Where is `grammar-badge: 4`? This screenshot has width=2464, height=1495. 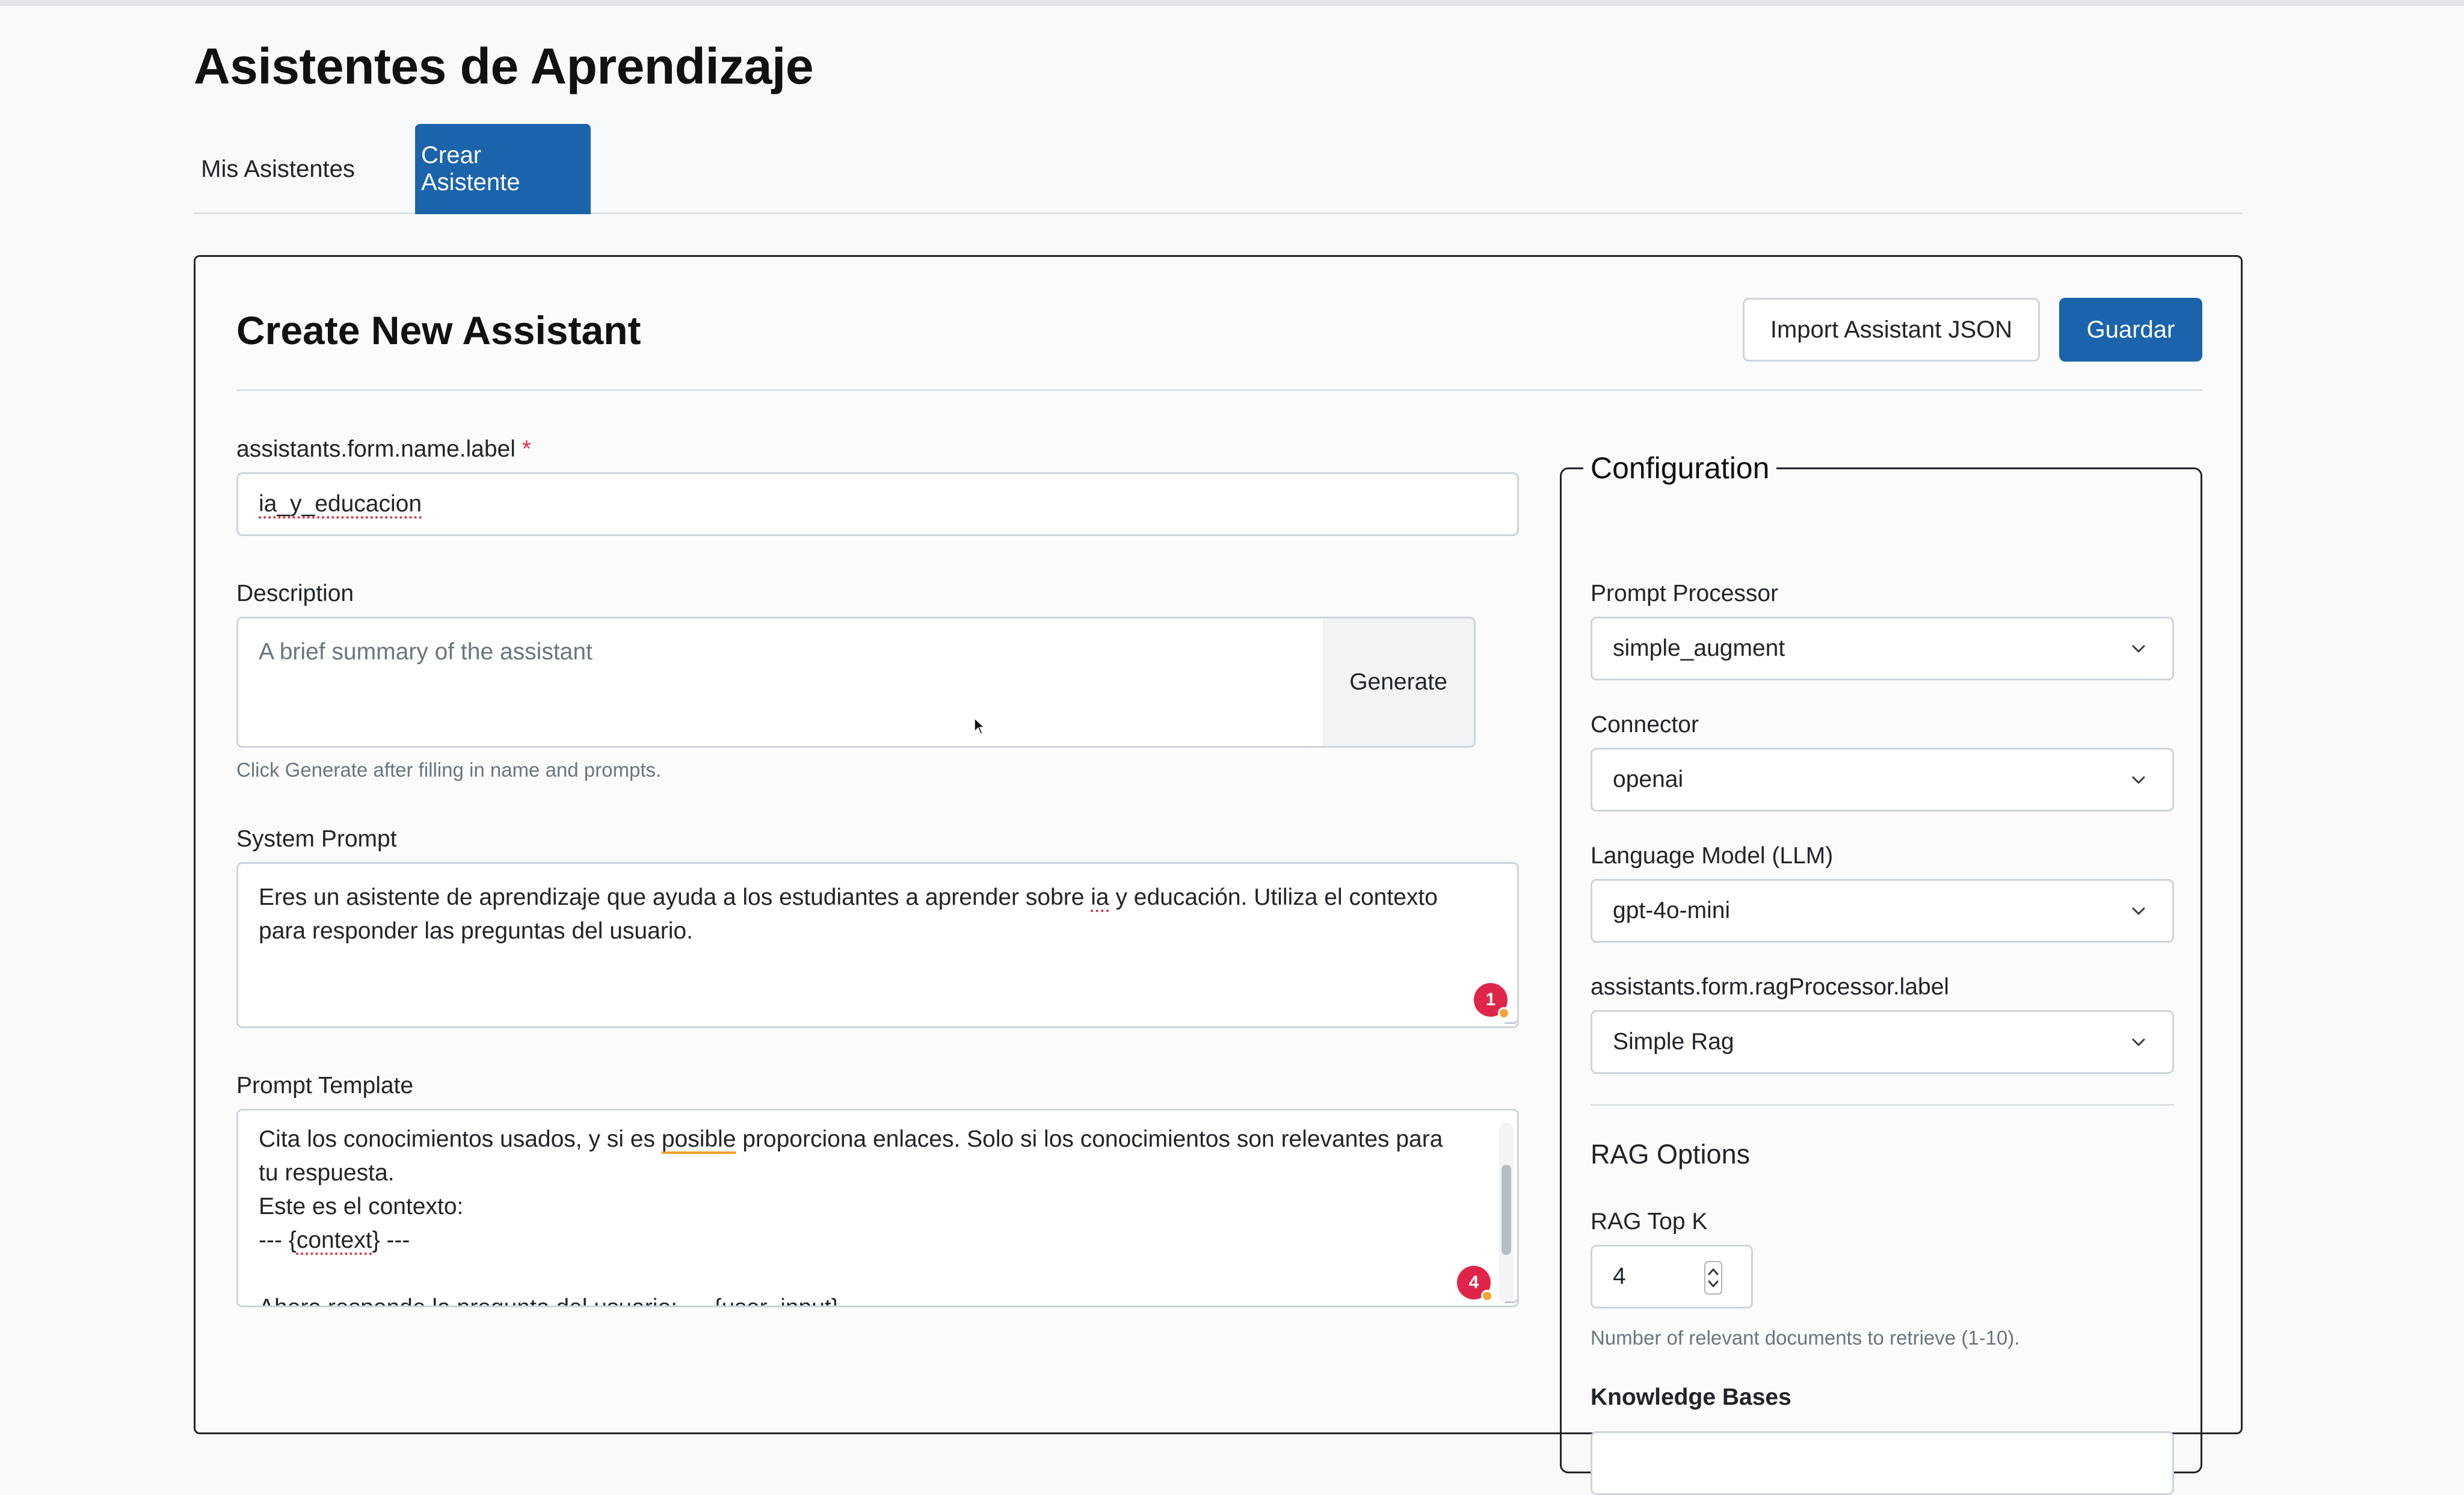
grammar-badge: 4 is located at coordinates (1475, 1284).